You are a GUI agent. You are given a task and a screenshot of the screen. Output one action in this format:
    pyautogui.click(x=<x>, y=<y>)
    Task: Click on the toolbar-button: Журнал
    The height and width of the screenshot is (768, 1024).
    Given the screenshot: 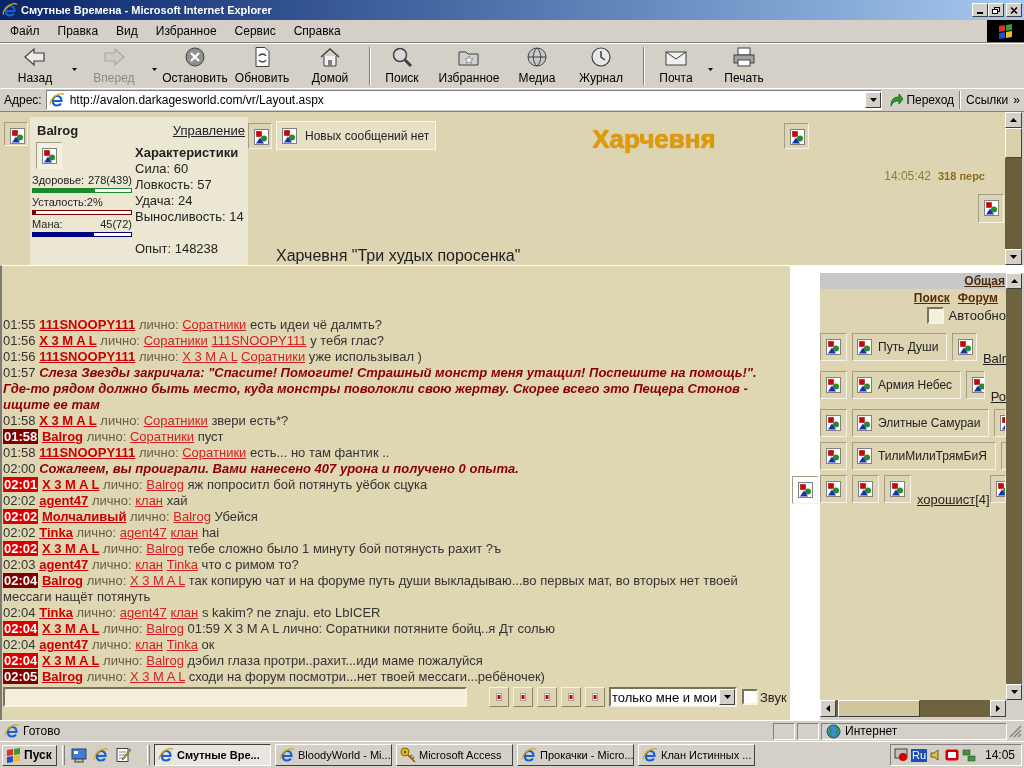 What is the action you would take?
    pyautogui.click(x=601, y=66)
    